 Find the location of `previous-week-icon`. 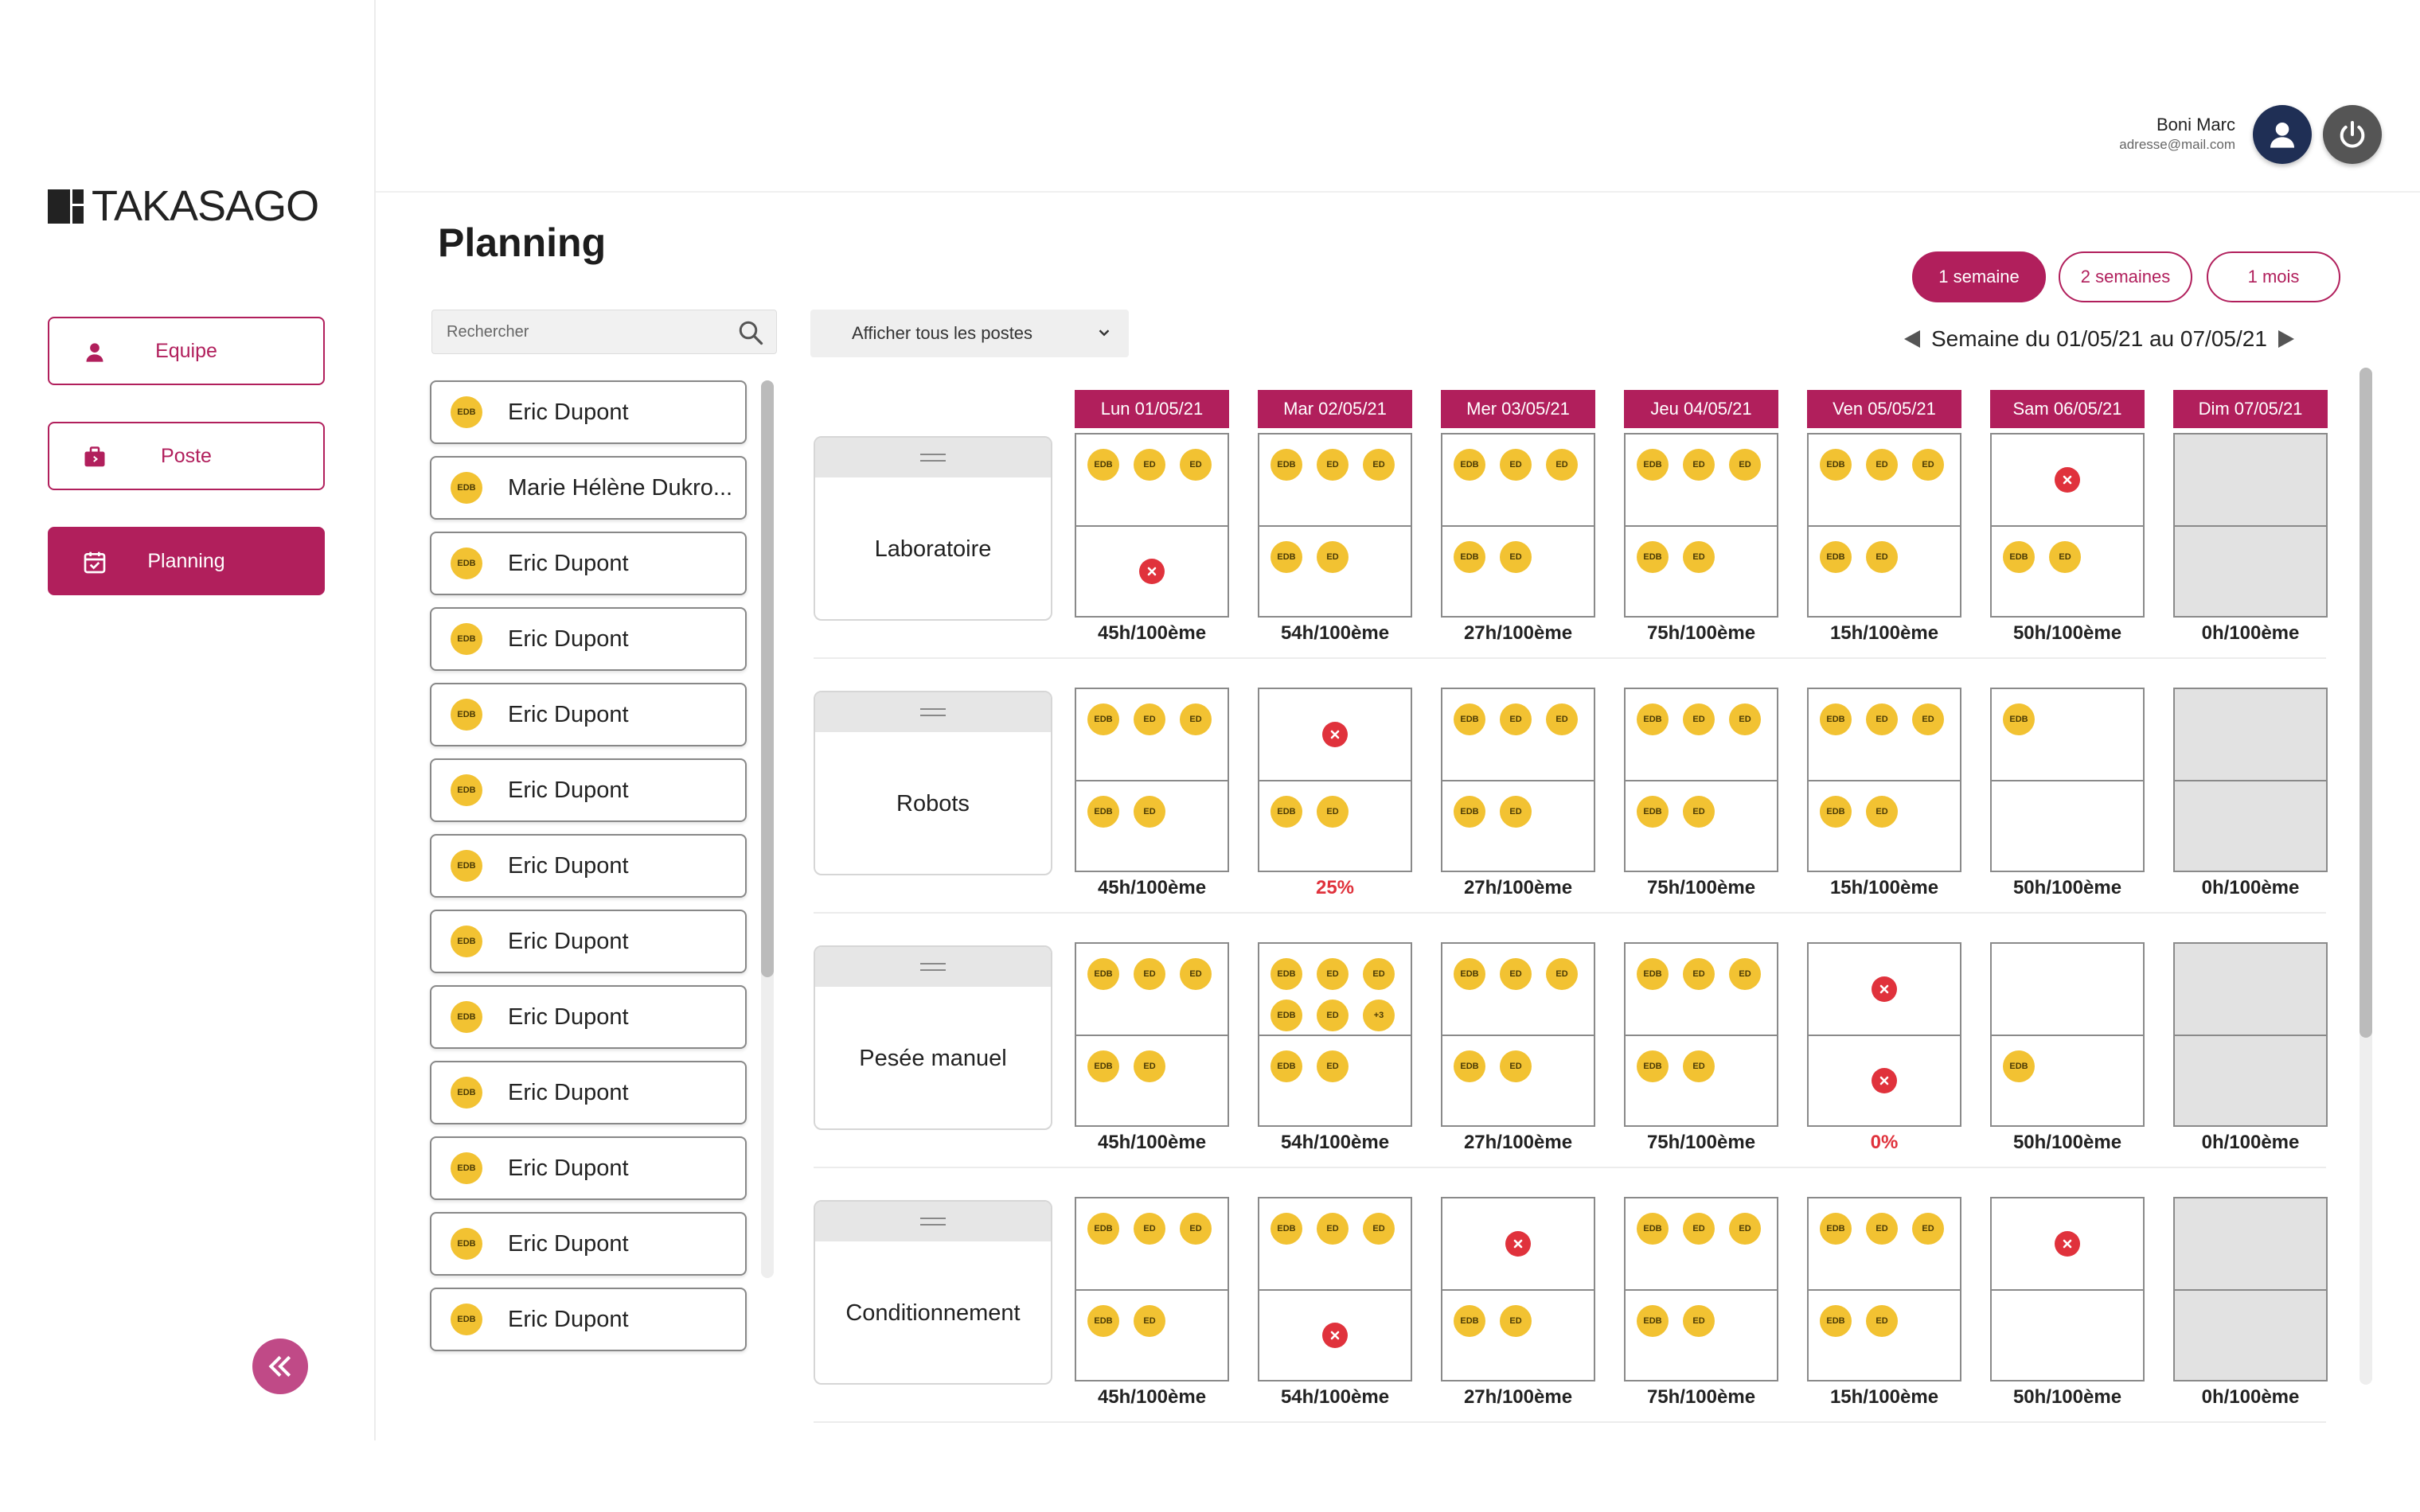

previous-week-icon is located at coordinates (1912, 339).